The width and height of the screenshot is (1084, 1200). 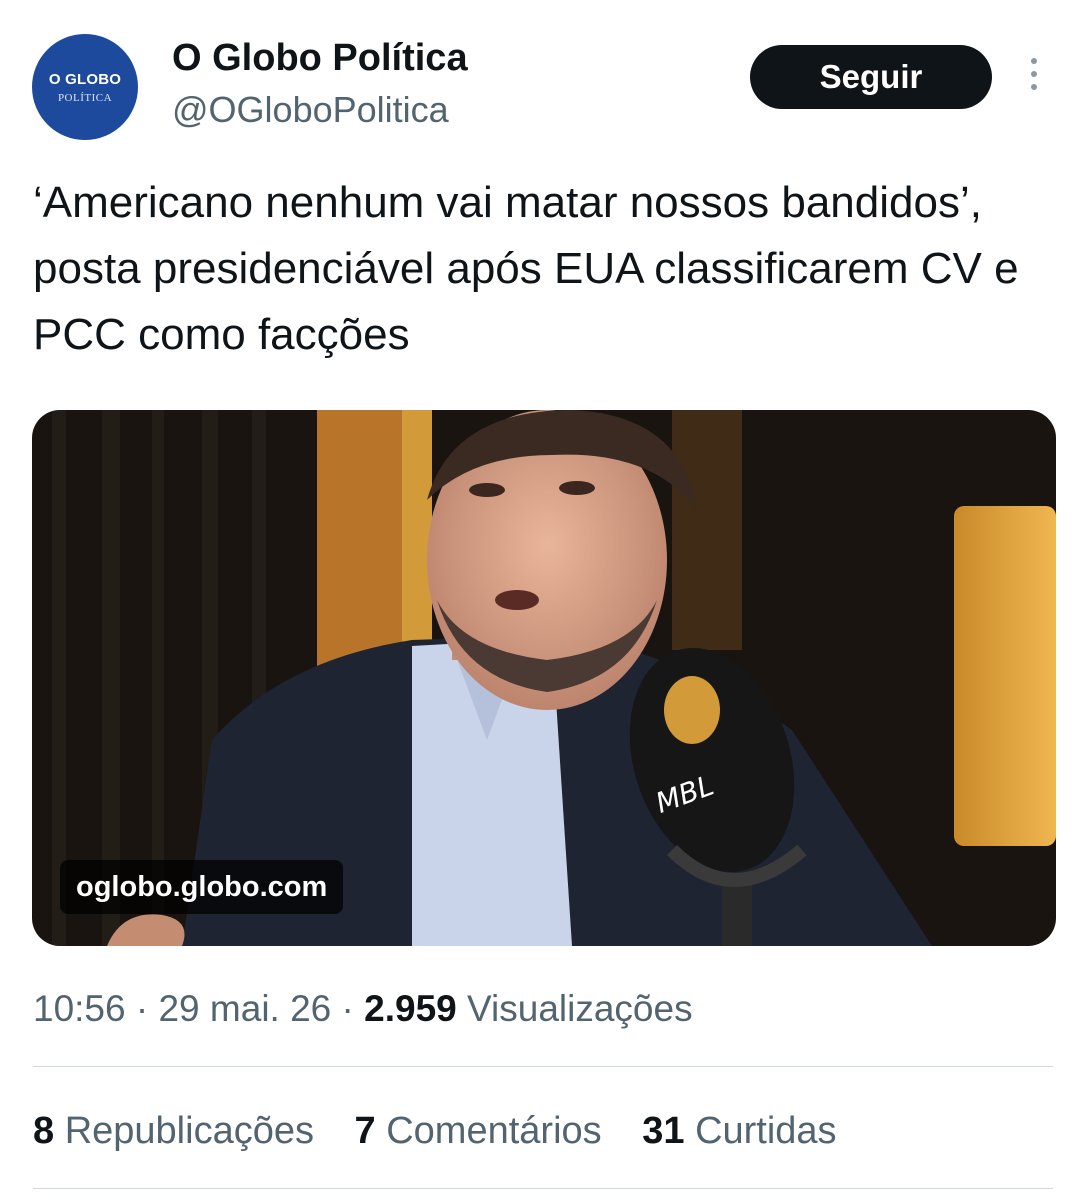 What do you see at coordinates (244, 1008) in the screenshot?
I see `tweet-date: 29 mai. 26` at bounding box center [244, 1008].